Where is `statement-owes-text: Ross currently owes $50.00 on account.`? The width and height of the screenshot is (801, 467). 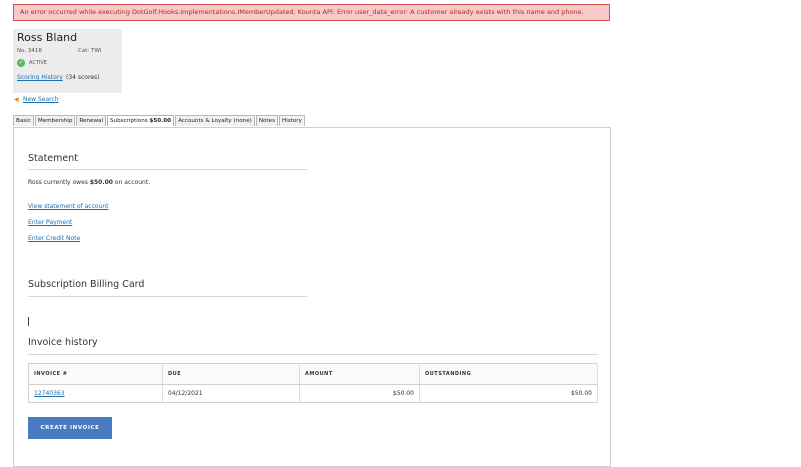
statement-owes-text: Ross currently owes $50.00 on account. is located at coordinates (89, 182).